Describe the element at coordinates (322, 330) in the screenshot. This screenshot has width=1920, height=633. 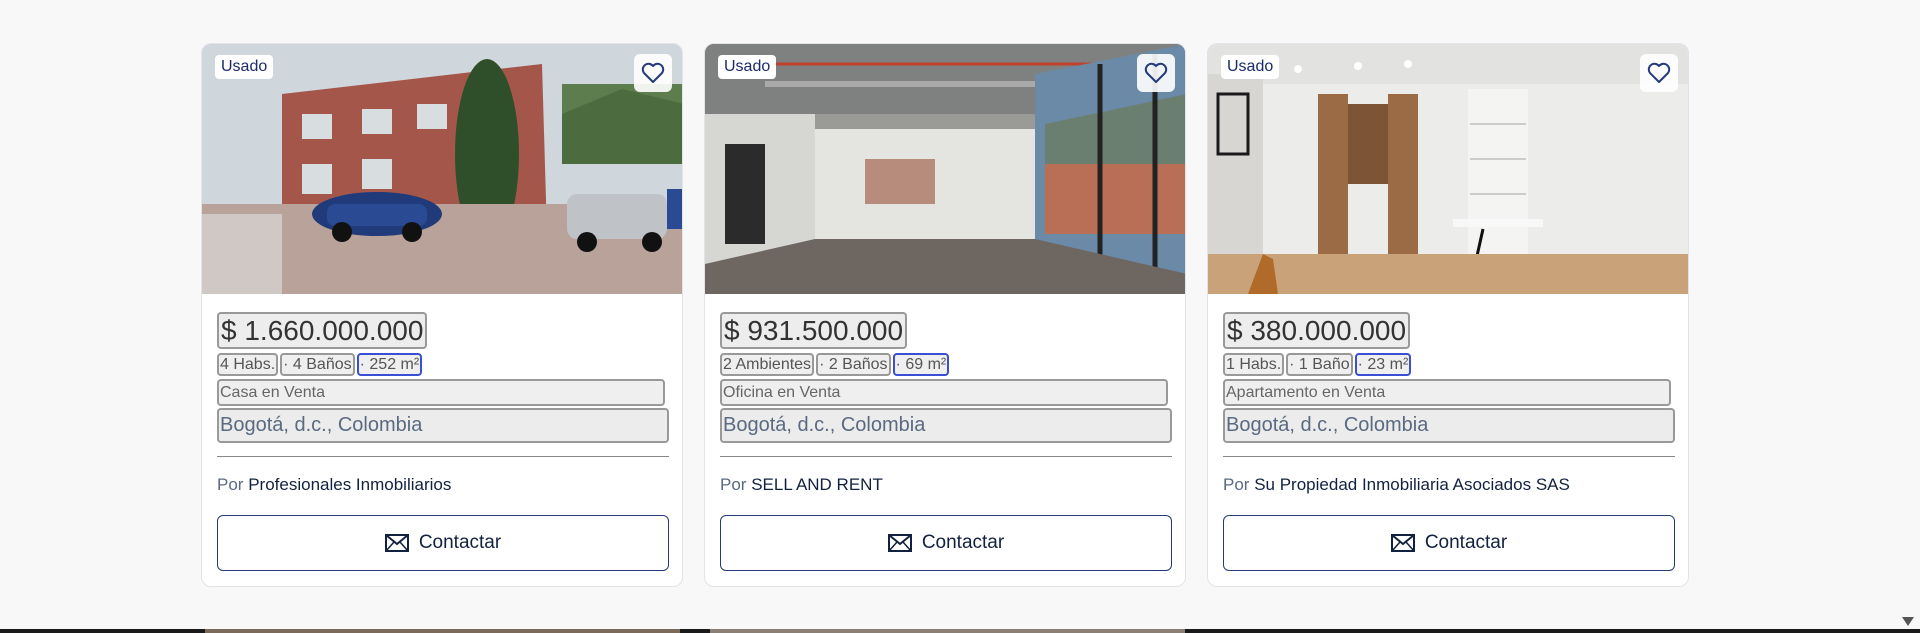
I see `listing-price: $ 1.660.000.000` at that location.